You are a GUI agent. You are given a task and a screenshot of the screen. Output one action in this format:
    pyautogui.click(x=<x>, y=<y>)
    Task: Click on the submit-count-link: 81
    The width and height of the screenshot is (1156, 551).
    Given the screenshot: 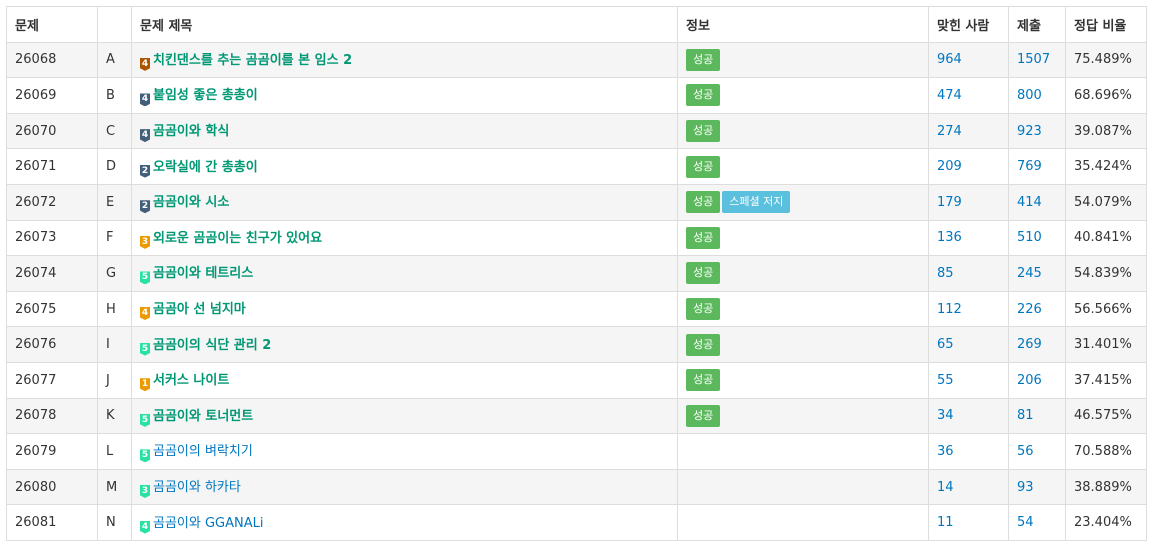 What is the action you would take?
    pyautogui.click(x=1025, y=415)
    